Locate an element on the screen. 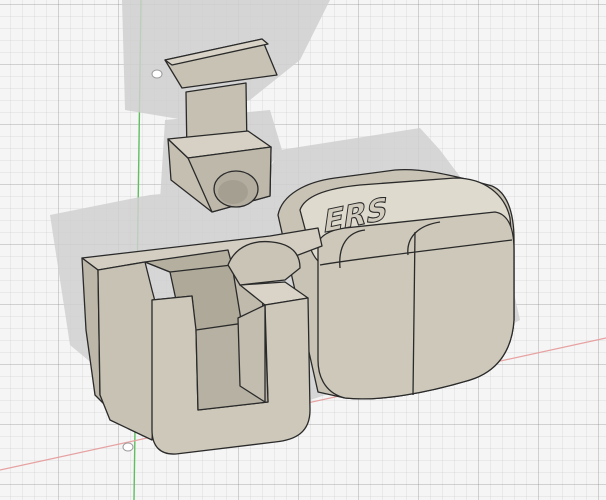  base-front-left is located at coordinates (129, 351).